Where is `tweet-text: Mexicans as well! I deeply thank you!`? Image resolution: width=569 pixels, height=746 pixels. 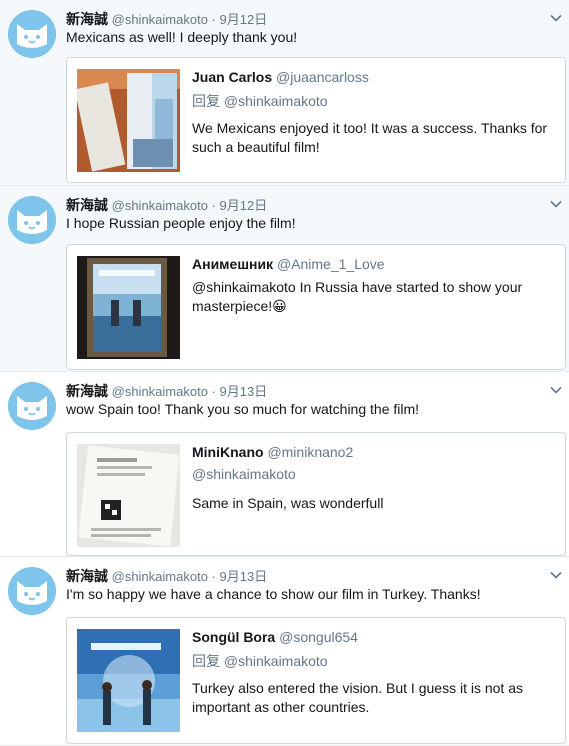
tweet-text: Mexicans as well! I deeply thank you! is located at coordinates (182, 37).